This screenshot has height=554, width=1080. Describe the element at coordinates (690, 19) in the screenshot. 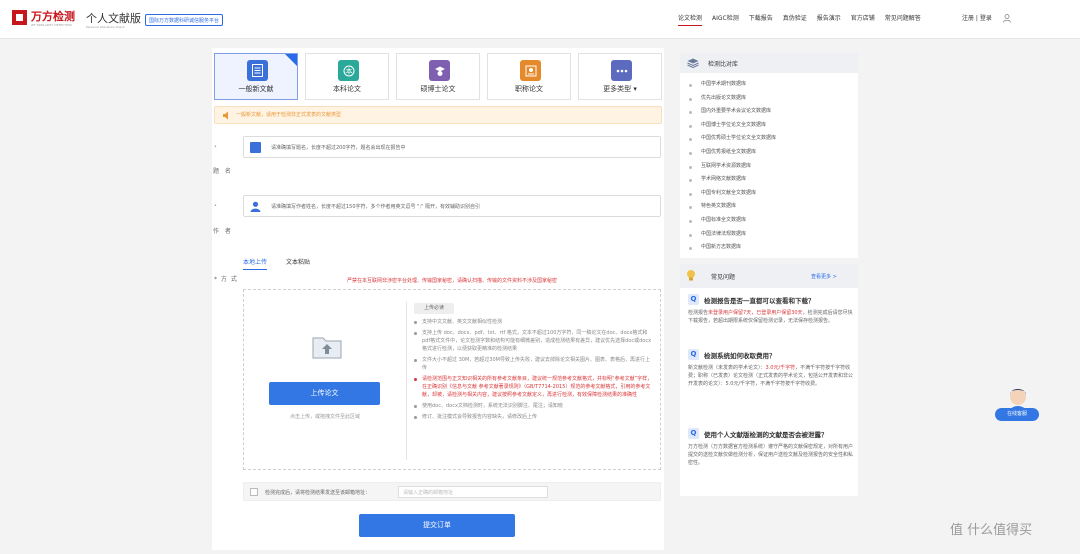

I see `nav-item-paper-check: 论文检测` at that location.